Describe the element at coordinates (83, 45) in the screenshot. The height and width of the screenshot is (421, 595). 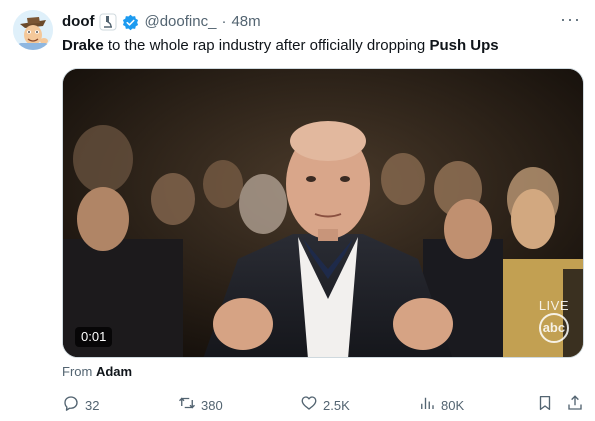
I see `tweet-text-bold-1: Drake` at that location.